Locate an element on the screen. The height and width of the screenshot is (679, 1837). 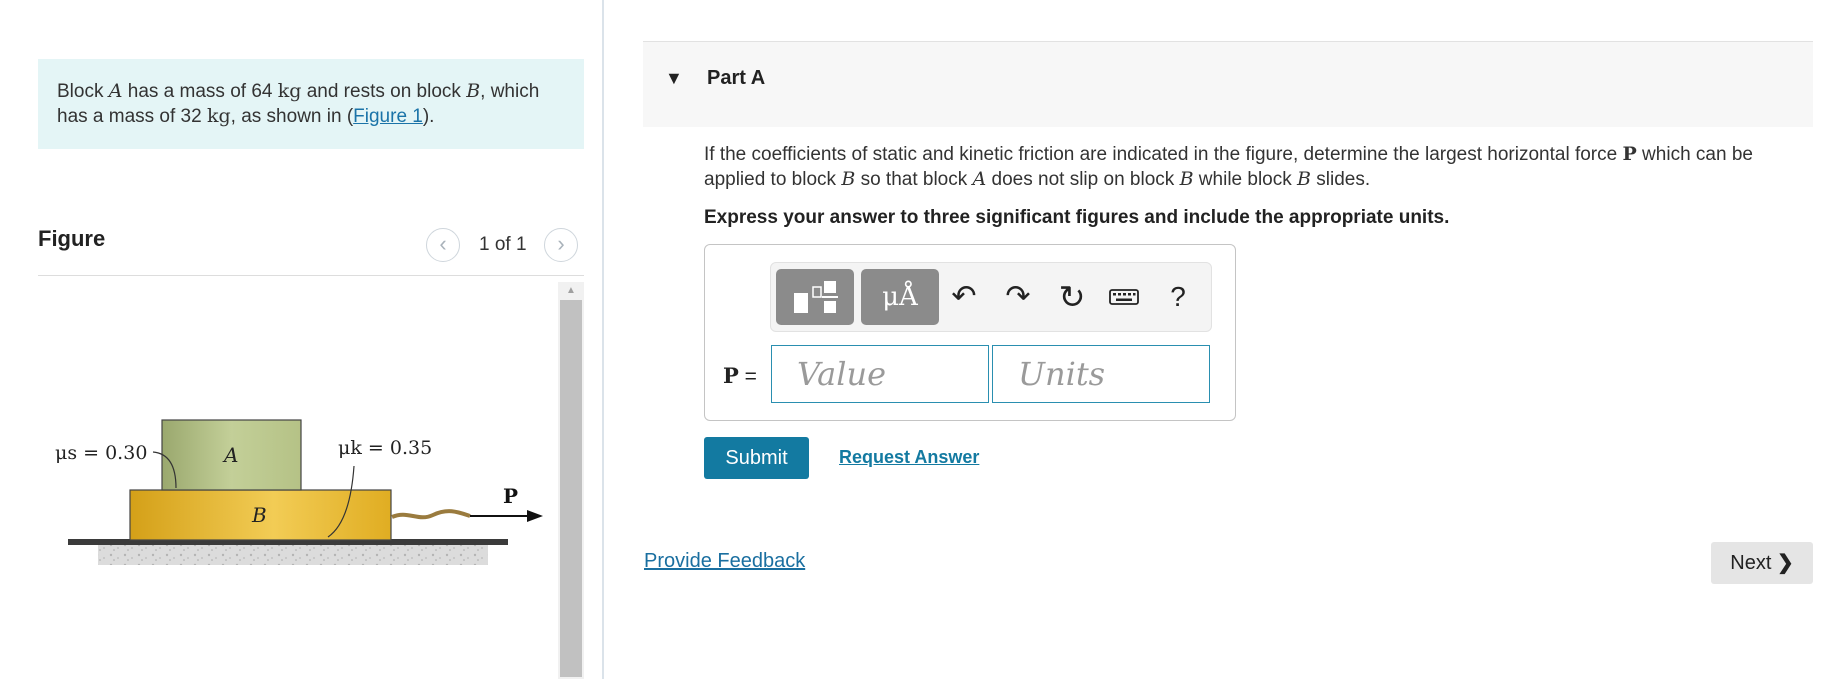
figure-header: Figure ‹ 1 of 1 › is located at coordinates (311, 249).